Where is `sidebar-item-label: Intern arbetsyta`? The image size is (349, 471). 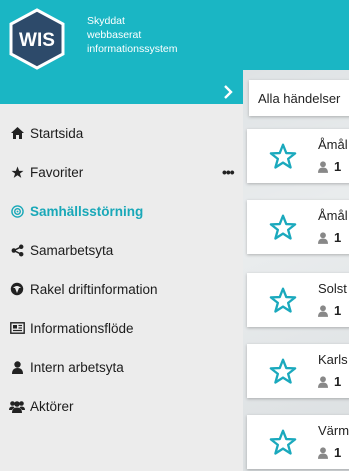
sidebar-item-label: Intern arbetsyta is located at coordinates (77, 367).